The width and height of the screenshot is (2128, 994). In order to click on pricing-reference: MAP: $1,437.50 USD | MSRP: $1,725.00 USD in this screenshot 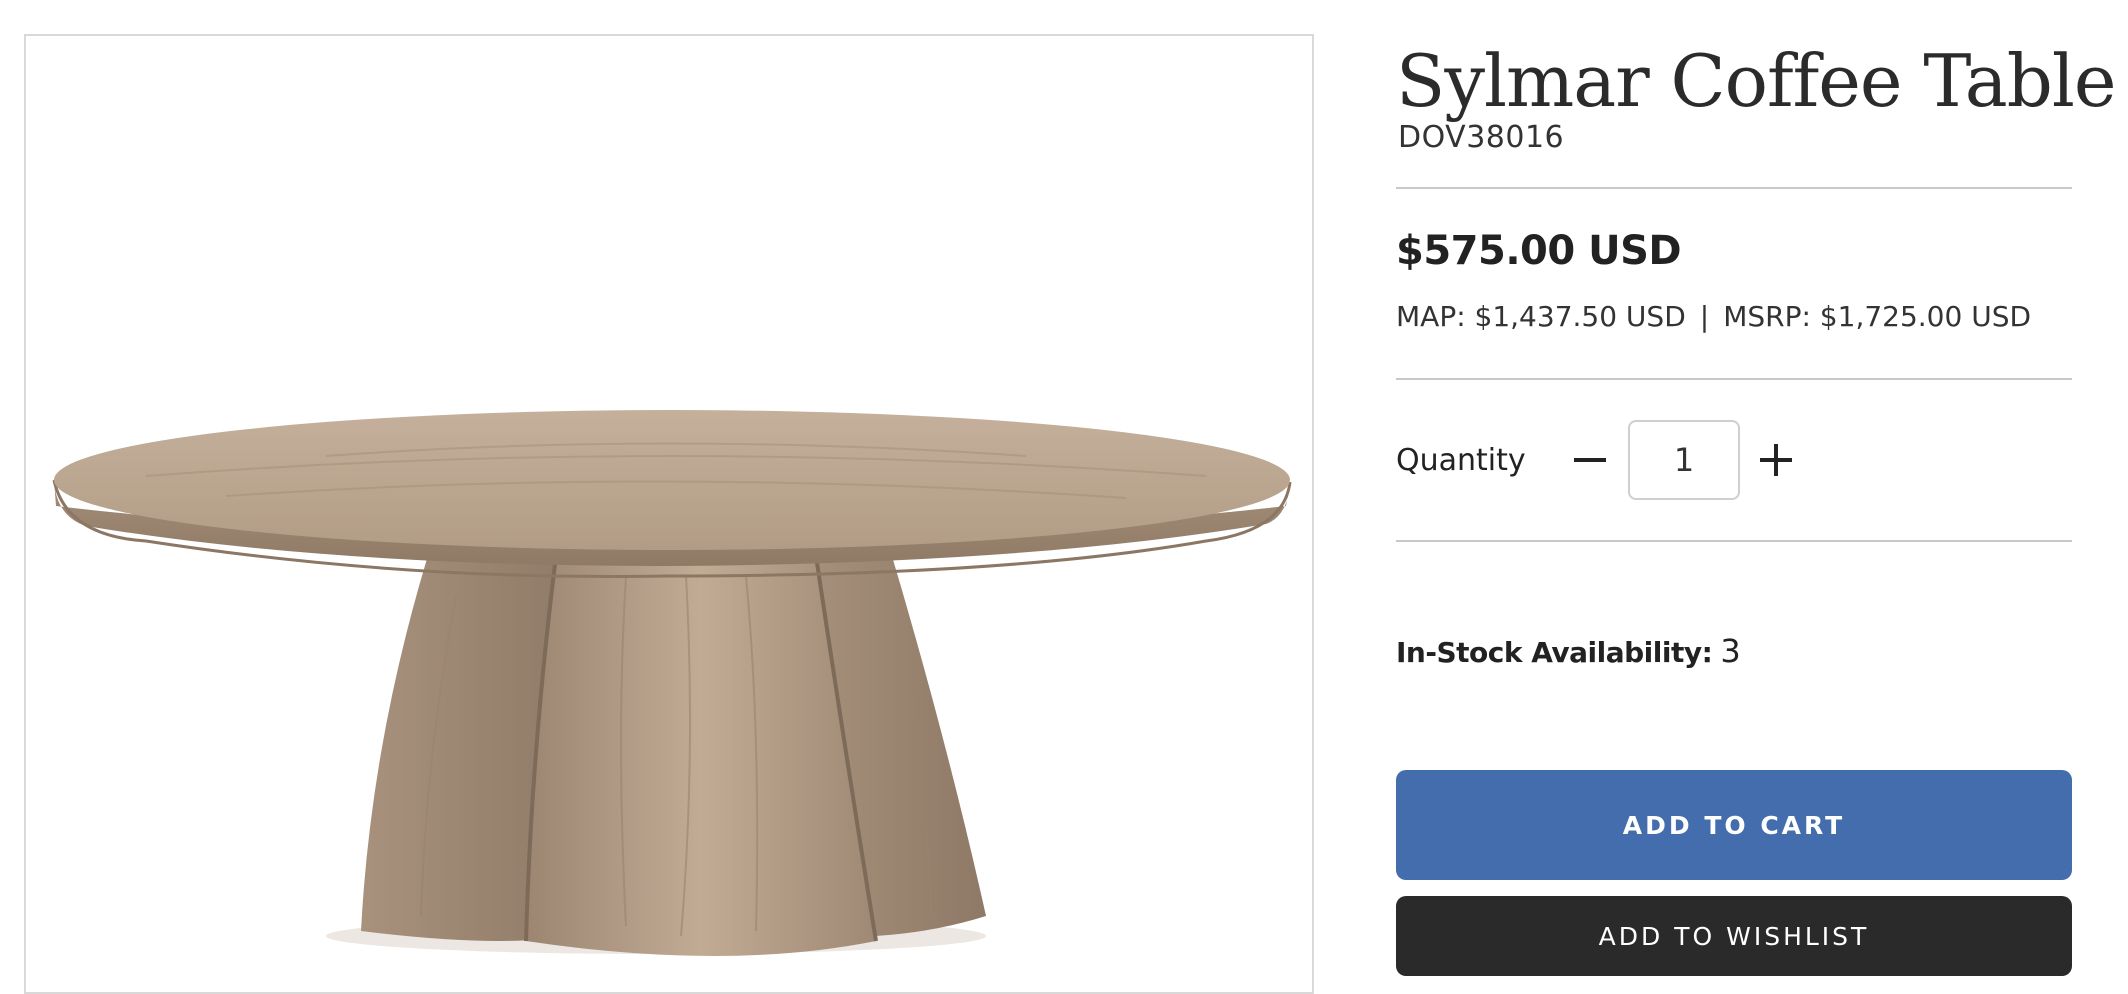, I will do `click(1713, 316)`.